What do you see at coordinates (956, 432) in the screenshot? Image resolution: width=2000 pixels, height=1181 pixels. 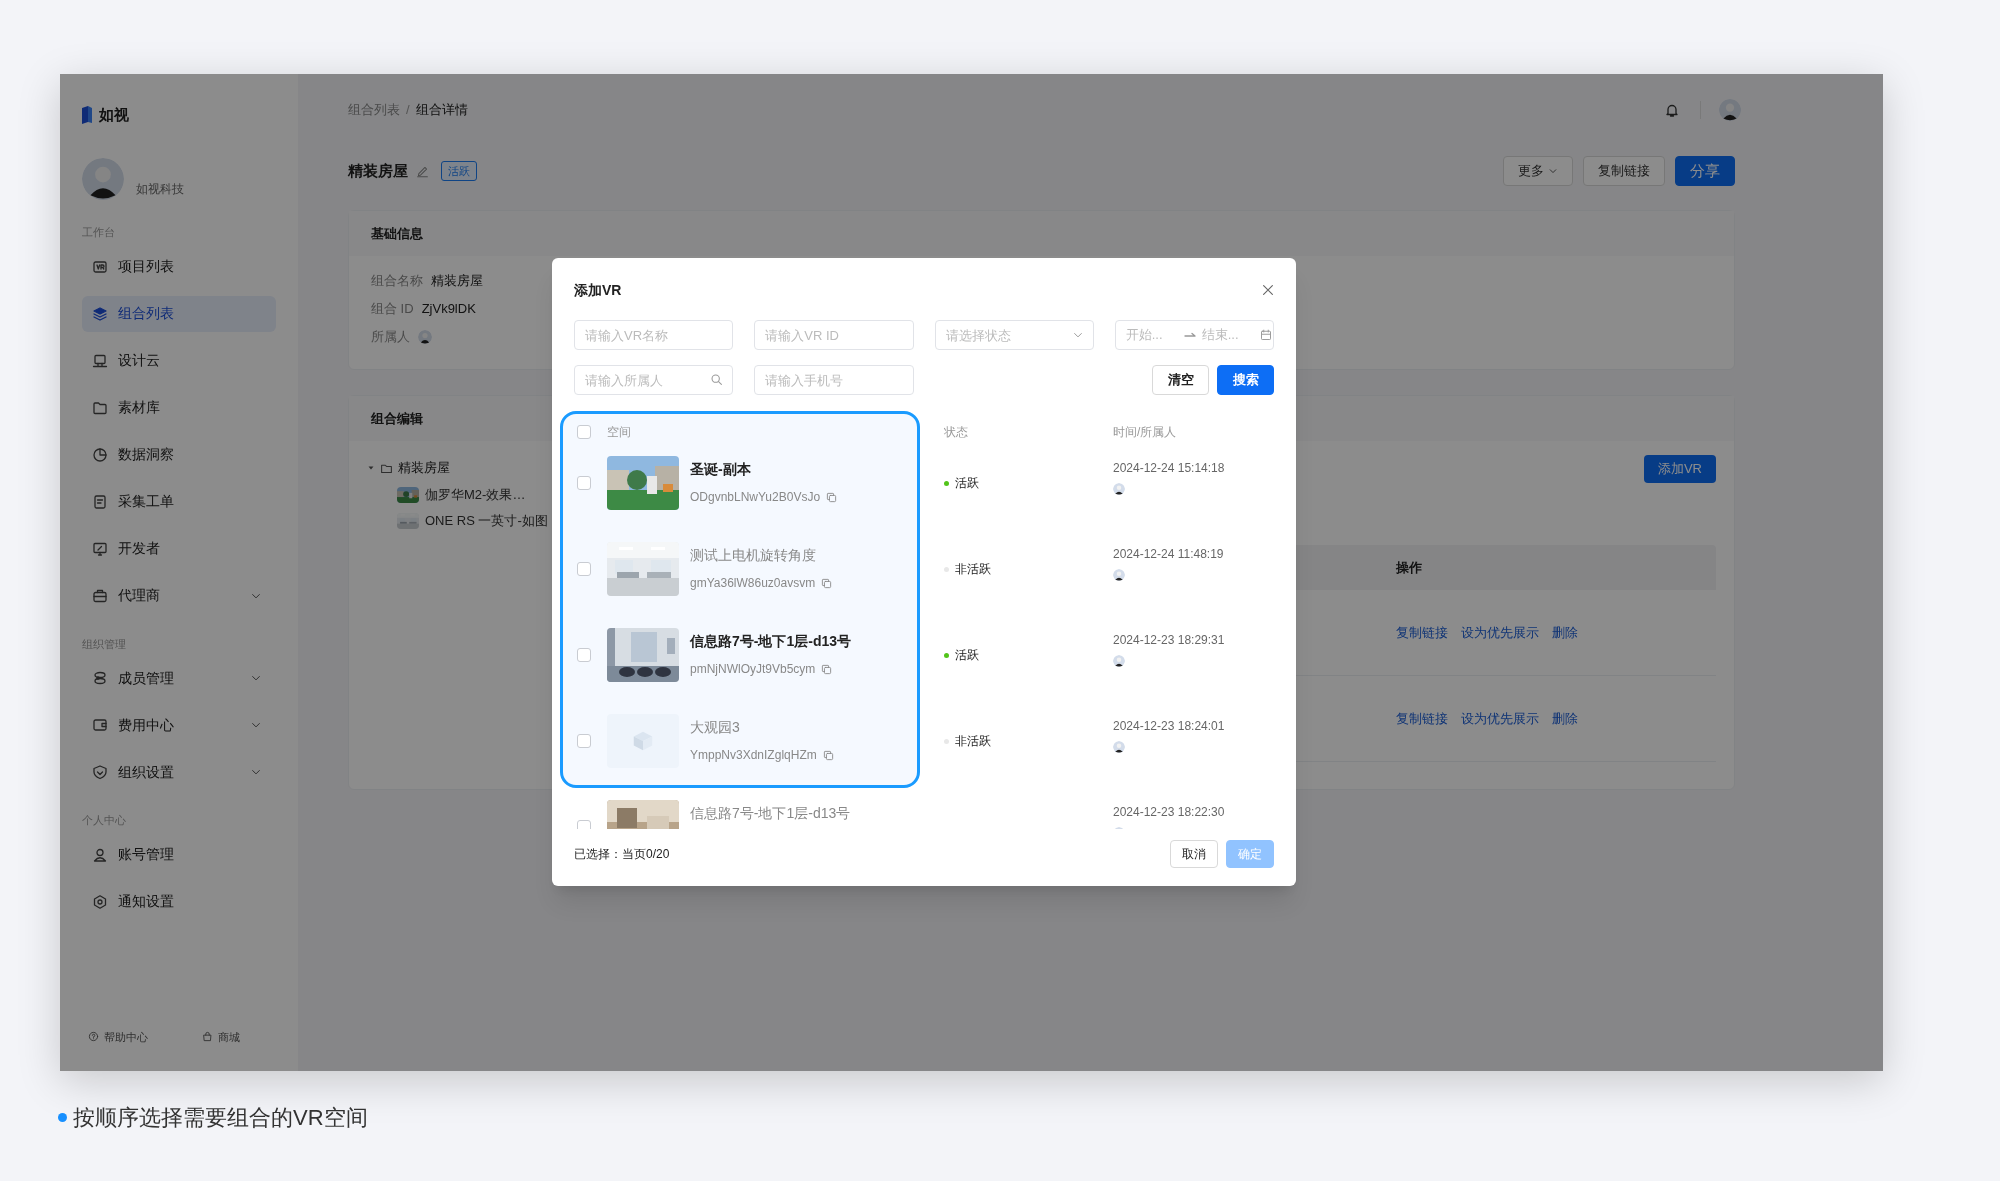 I see `column-header: 状态` at bounding box center [956, 432].